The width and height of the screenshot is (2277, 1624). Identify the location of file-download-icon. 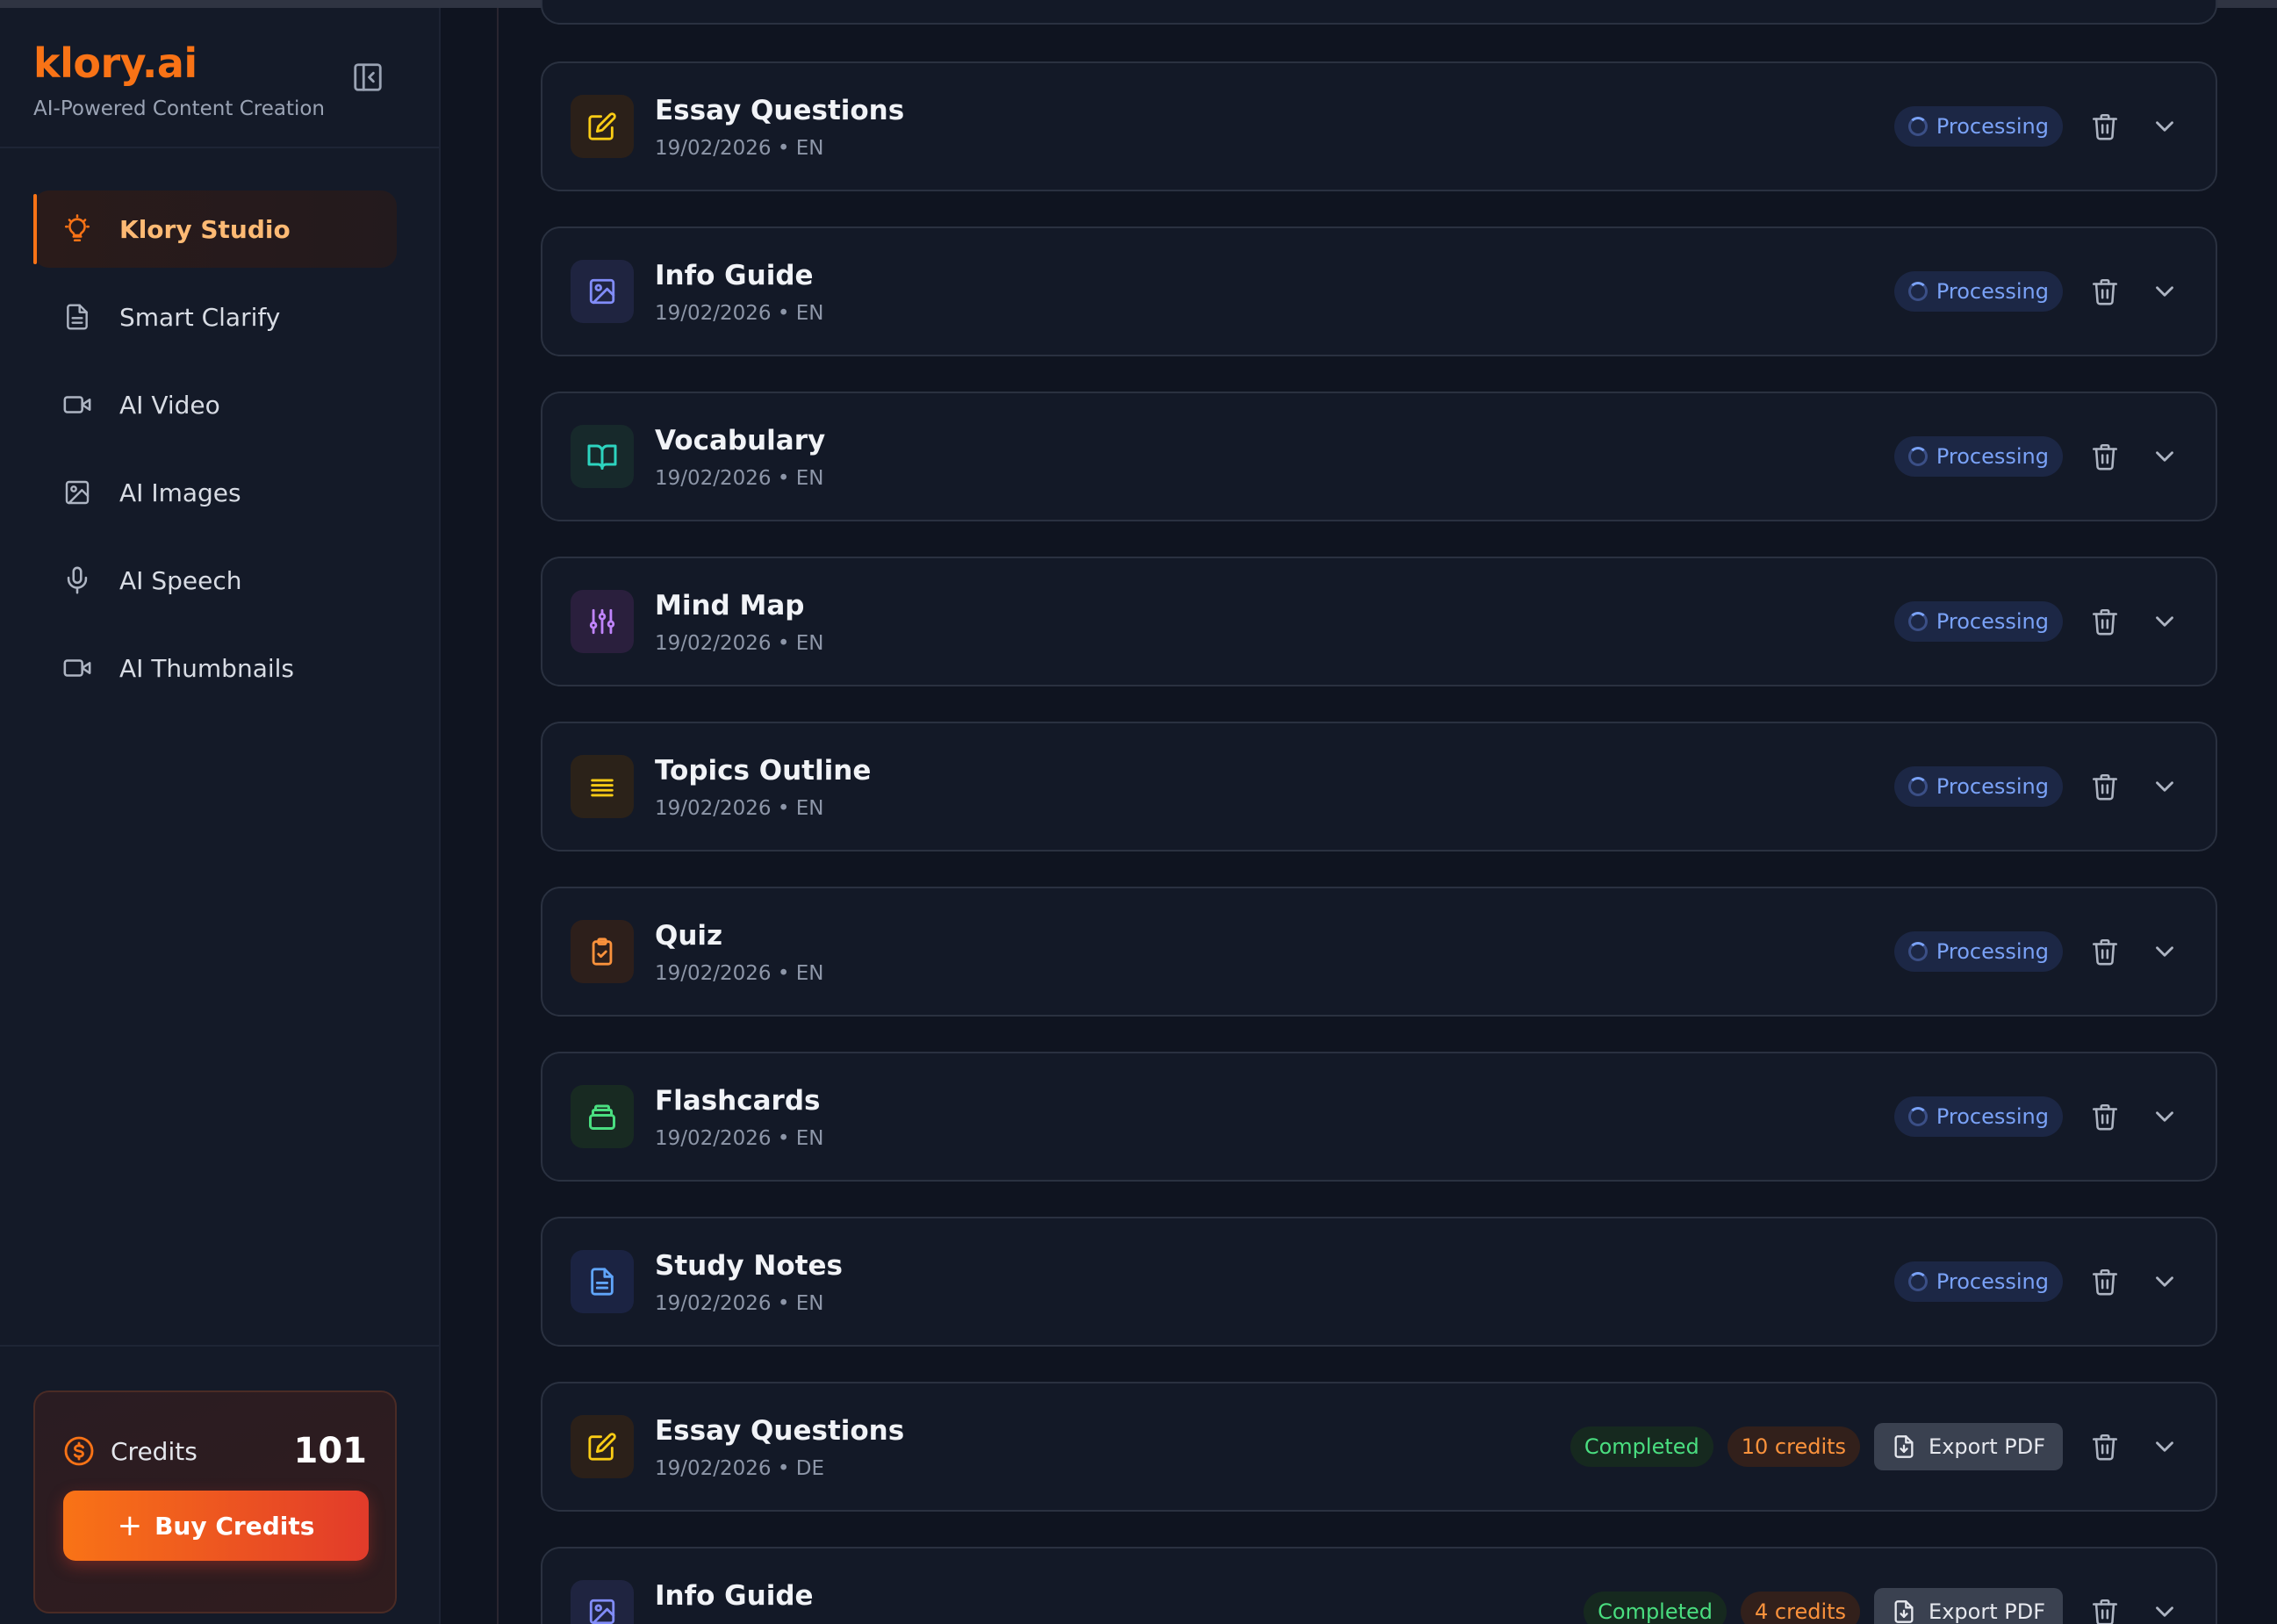
(1904, 1447).